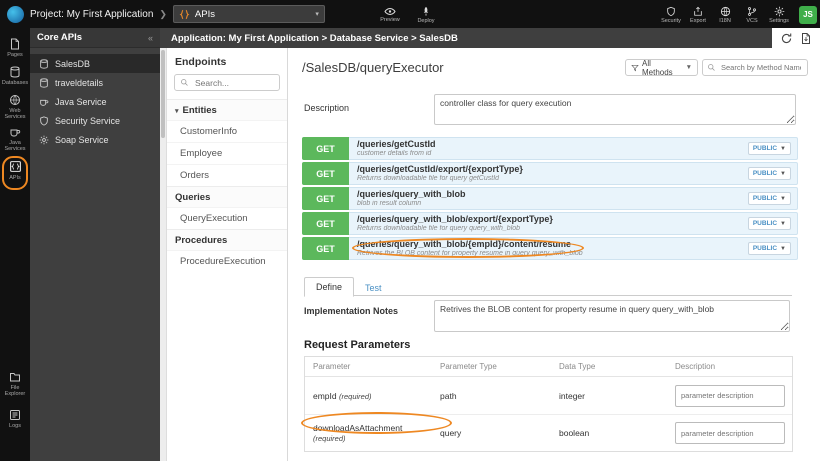 The width and height of the screenshot is (820, 461). I want to click on deploy-button: Deploy, so click(426, 14).